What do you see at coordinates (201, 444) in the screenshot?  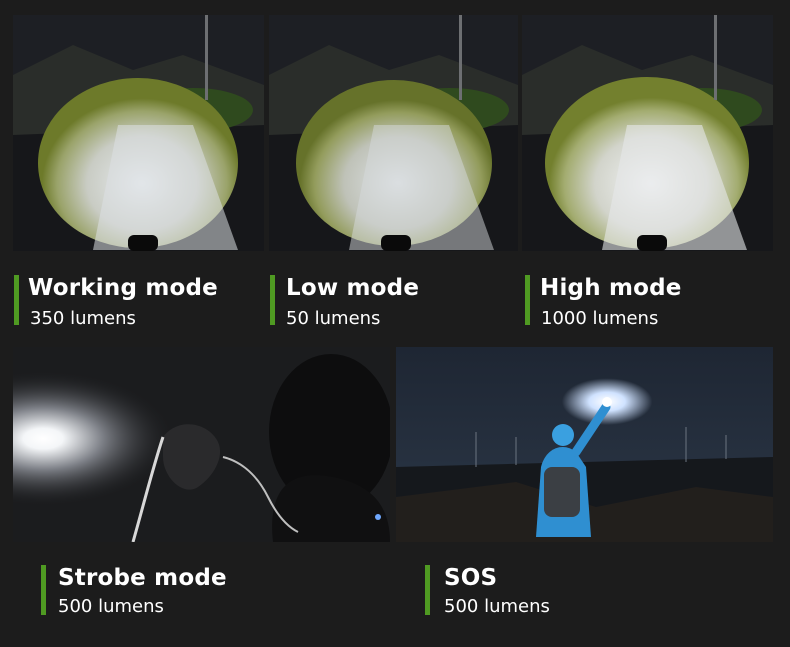 I see `strobe-mode-photo` at bounding box center [201, 444].